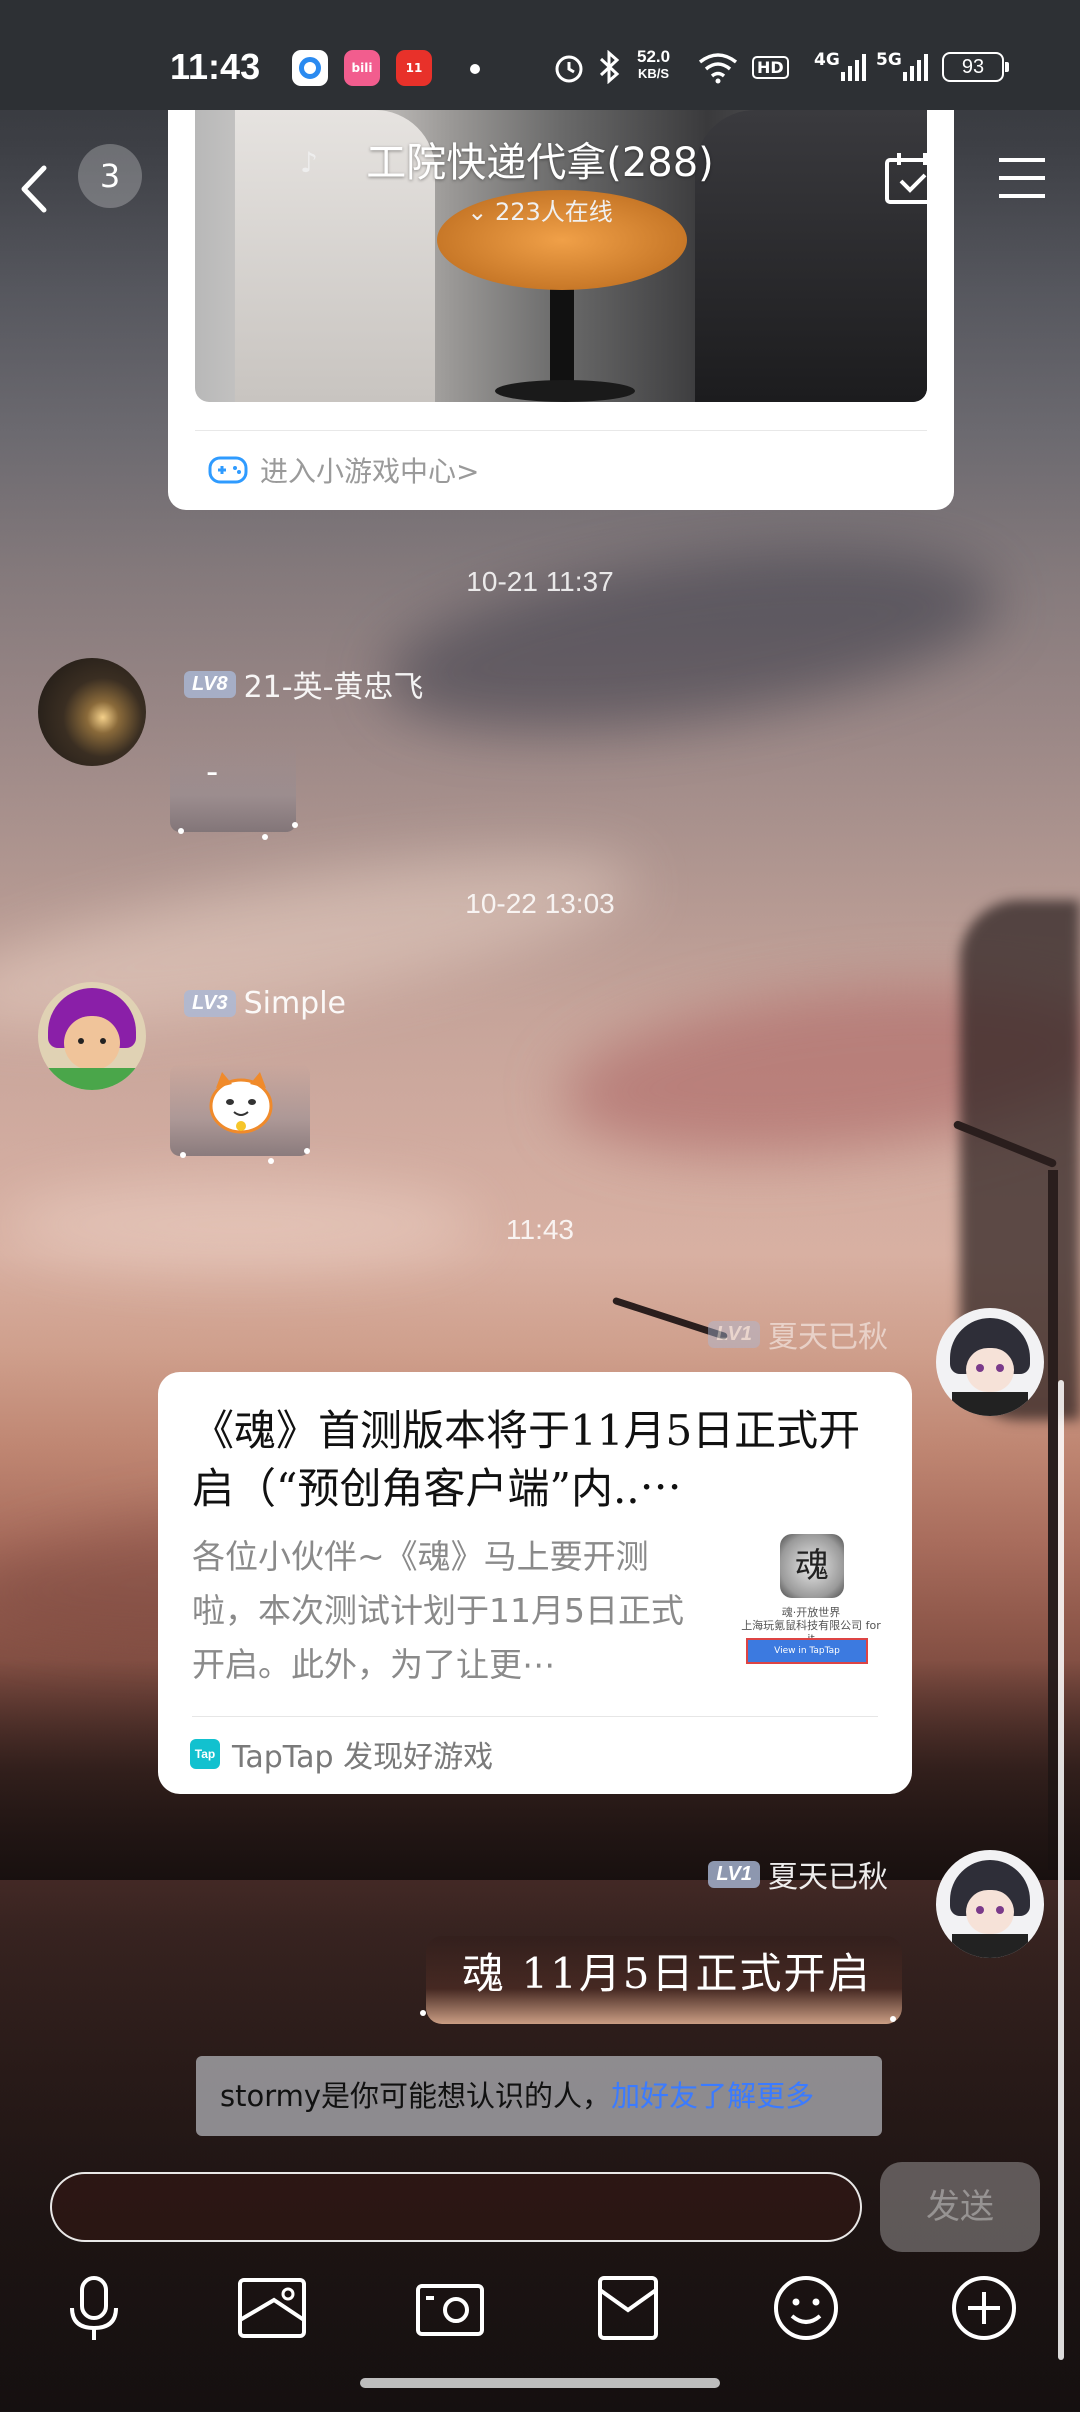 The height and width of the screenshot is (2412, 1080). Describe the element at coordinates (540, 581) in the screenshot. I see `message-timestamp: 10-21 11:37` at that location.